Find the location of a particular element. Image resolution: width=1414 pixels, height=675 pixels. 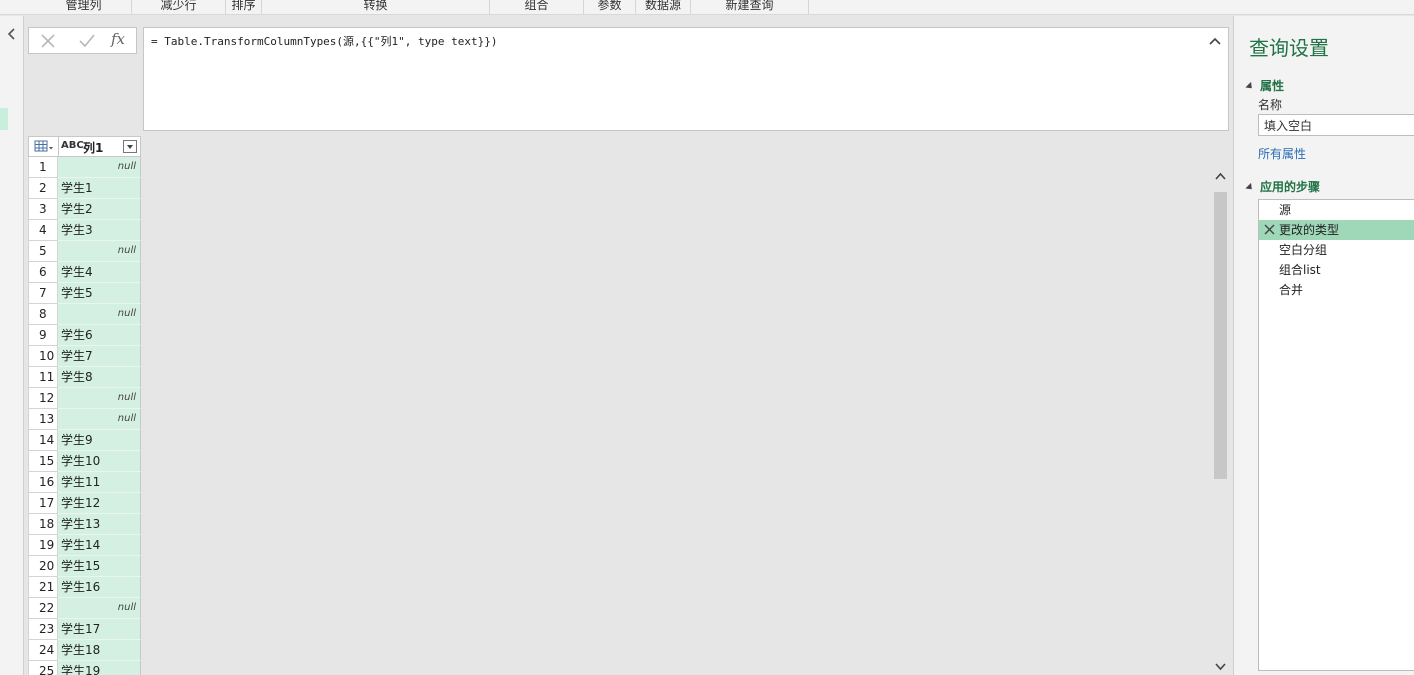

properties-section-header: 属性 is located at coordinates (1265, 85).